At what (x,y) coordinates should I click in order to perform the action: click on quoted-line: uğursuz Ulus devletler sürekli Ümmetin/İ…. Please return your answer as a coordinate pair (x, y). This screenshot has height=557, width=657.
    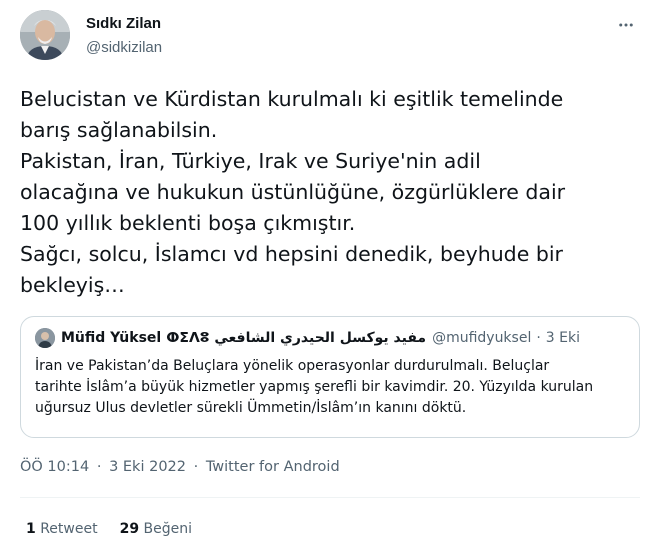
    Looking at the image, I should click on (251, 408).